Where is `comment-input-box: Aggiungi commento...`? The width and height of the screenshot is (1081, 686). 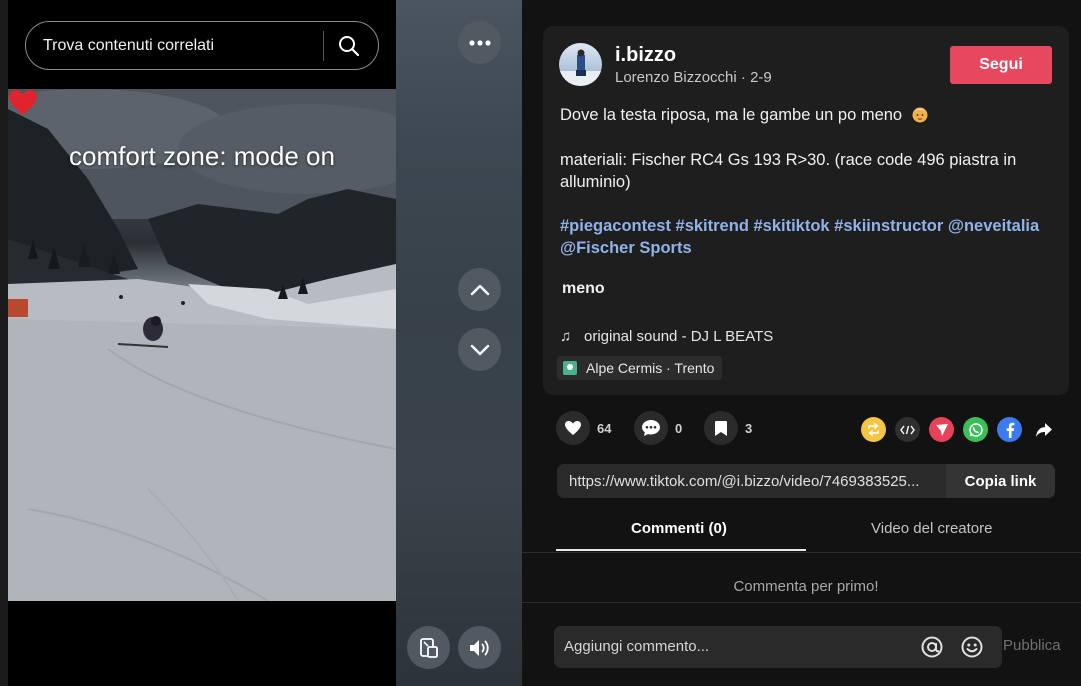
comment-input-box: Aggiungi commento... is located at coordinates (778, 647).